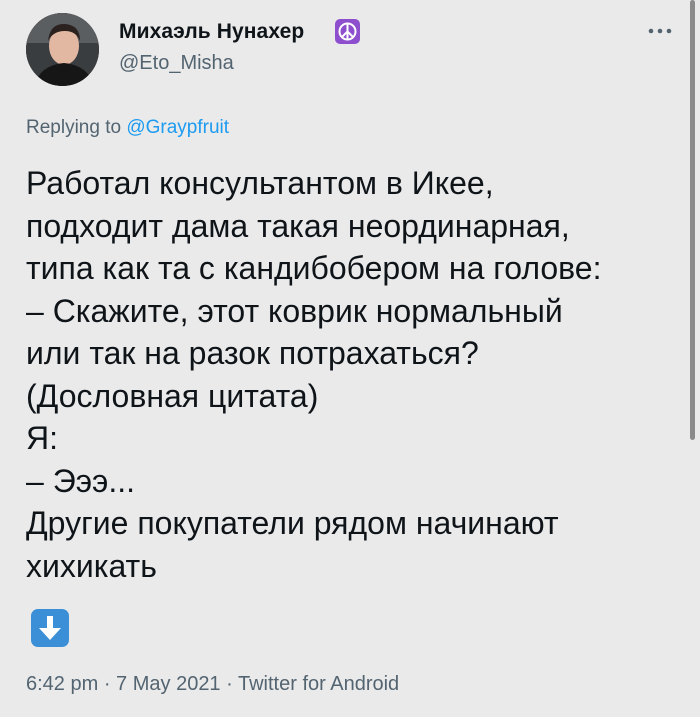 This screenshot has height=717, width=700. Describe the element at coordinates (314, 268) in the screenshot. I see `tweet-line: типа как та с кандибобером на голове:` at that location.